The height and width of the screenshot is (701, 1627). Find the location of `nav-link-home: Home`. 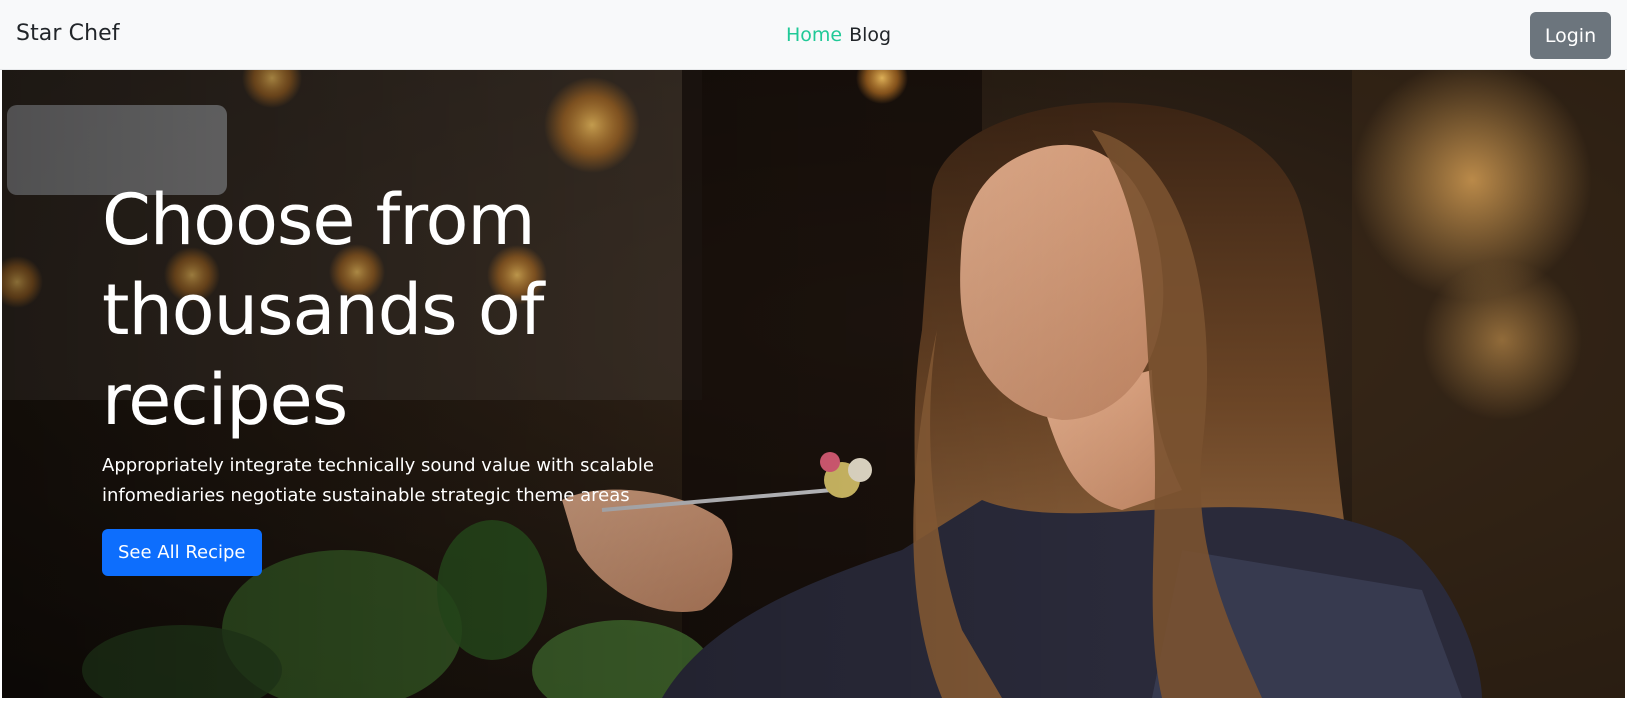

nav-link-home: Home is located at coordinates (814, 35).